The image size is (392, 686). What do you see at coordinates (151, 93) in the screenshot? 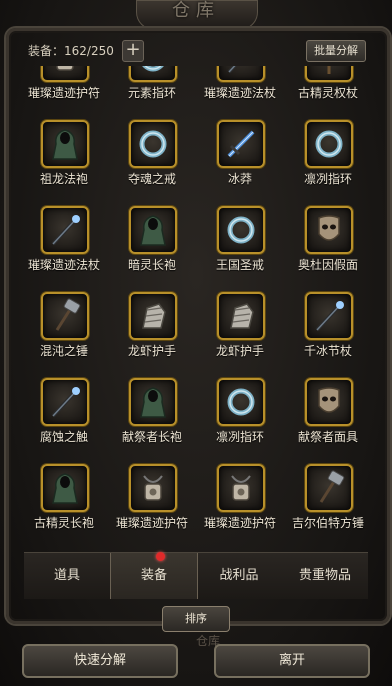
I see `item-name: 元素指环` at bounding box center [151, 93].